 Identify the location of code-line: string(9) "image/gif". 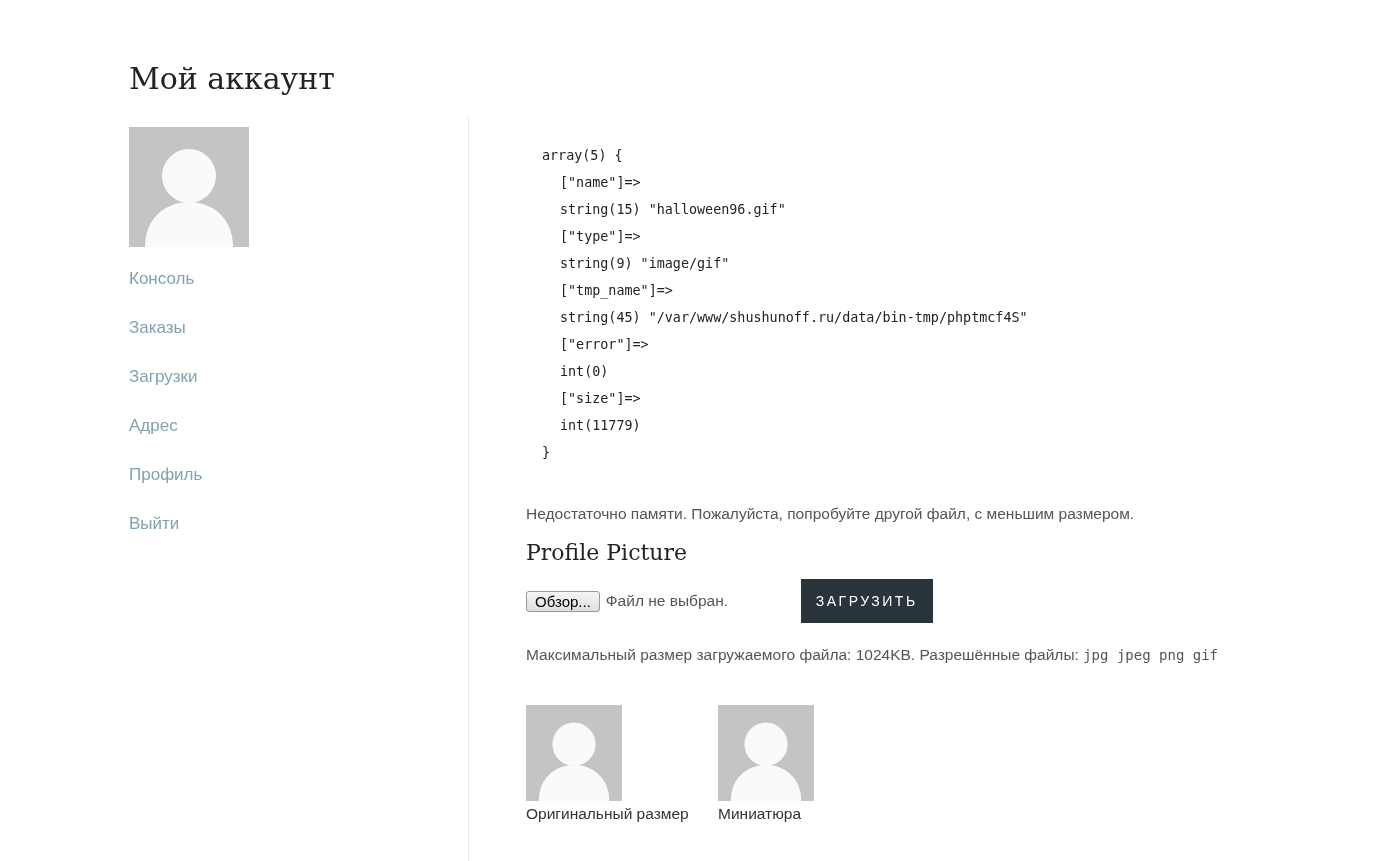
(644, 264).